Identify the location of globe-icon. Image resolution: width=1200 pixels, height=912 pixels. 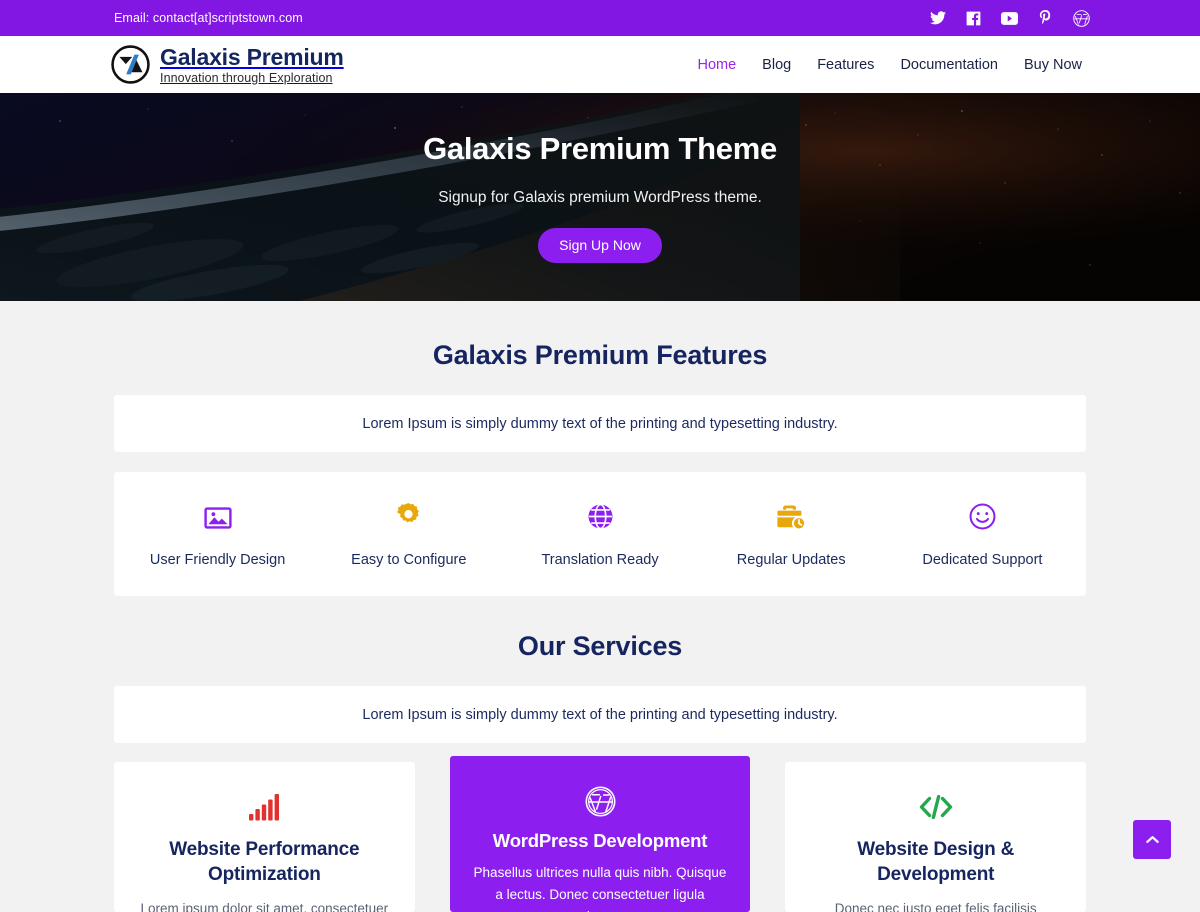
(600, 515).